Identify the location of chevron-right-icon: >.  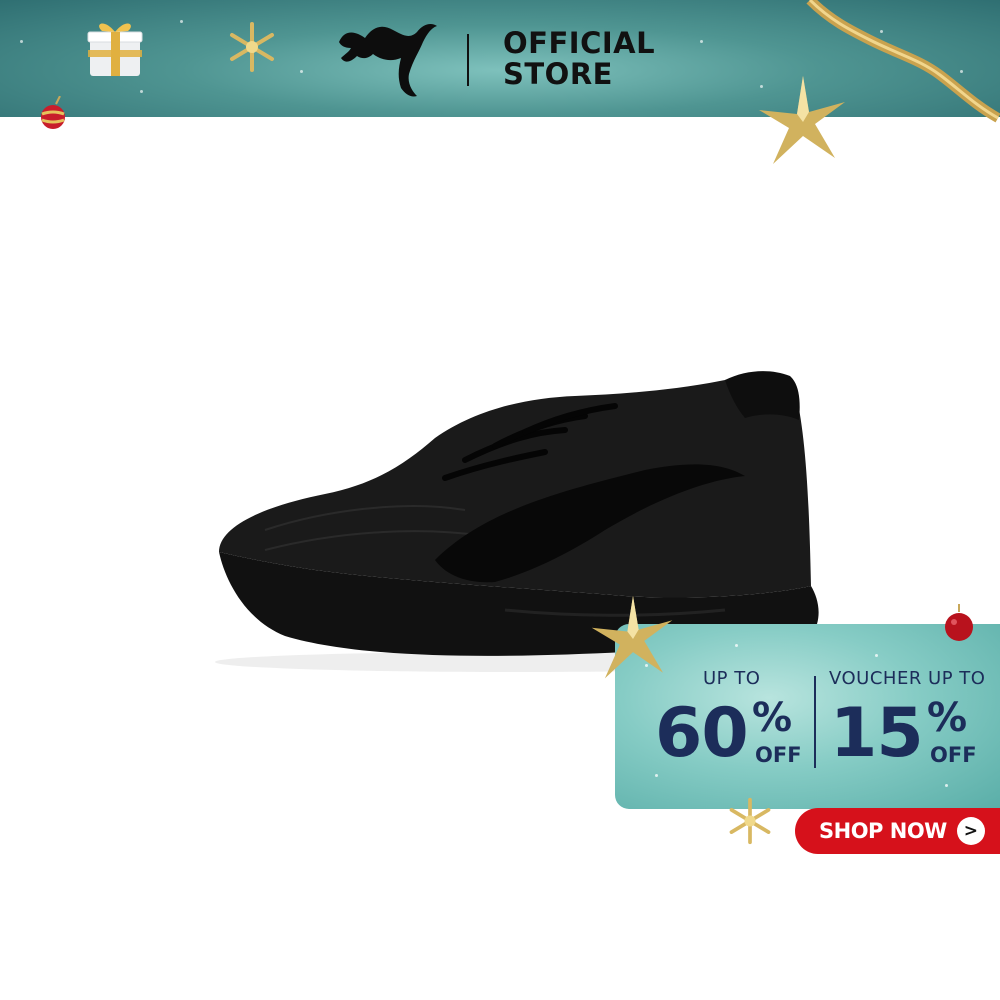
(970, 831).